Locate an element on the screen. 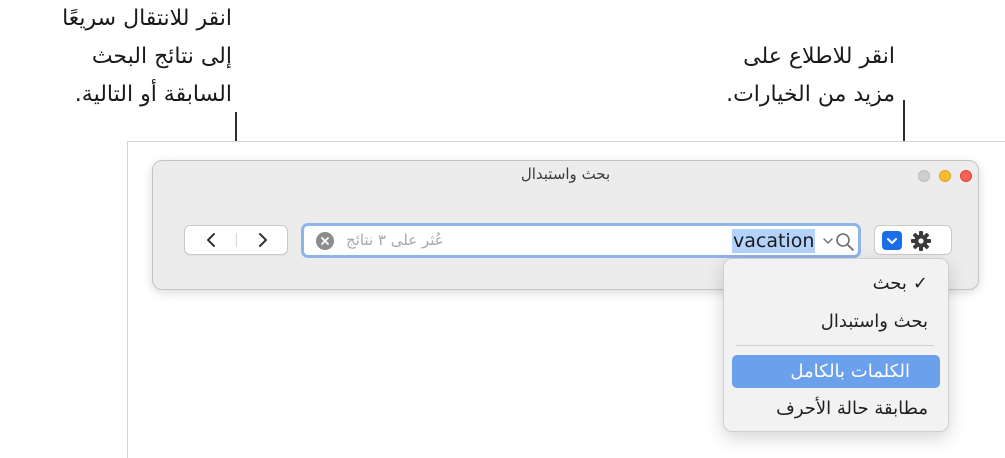 This screenshot has height=458, width=1005. menu-item-find-replace: بحث واستبدال is located at coordinates (836, 321).